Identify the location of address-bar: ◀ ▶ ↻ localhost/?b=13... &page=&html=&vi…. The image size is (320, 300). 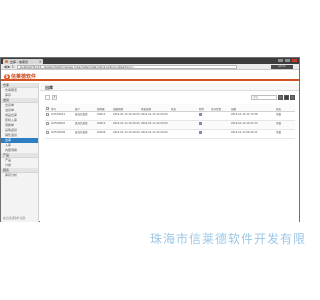
(150, 67).